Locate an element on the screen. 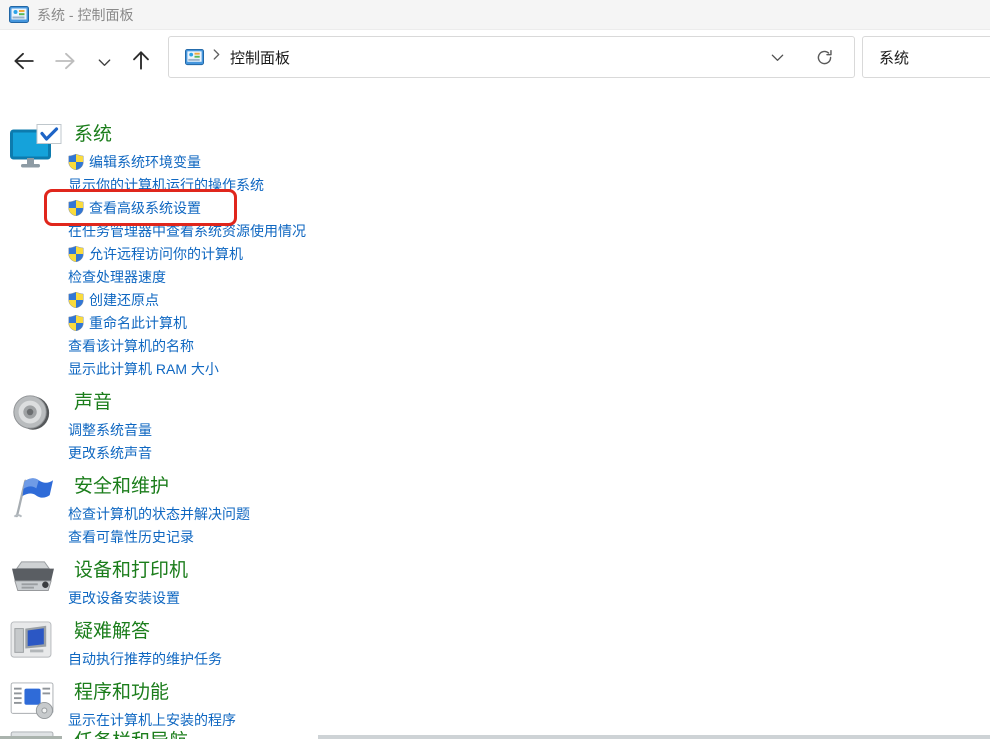 The width and height of the screenshot is (990, 739). task-link: 显示此计算机 RAM 大小 is located at coordinates (143, 369).